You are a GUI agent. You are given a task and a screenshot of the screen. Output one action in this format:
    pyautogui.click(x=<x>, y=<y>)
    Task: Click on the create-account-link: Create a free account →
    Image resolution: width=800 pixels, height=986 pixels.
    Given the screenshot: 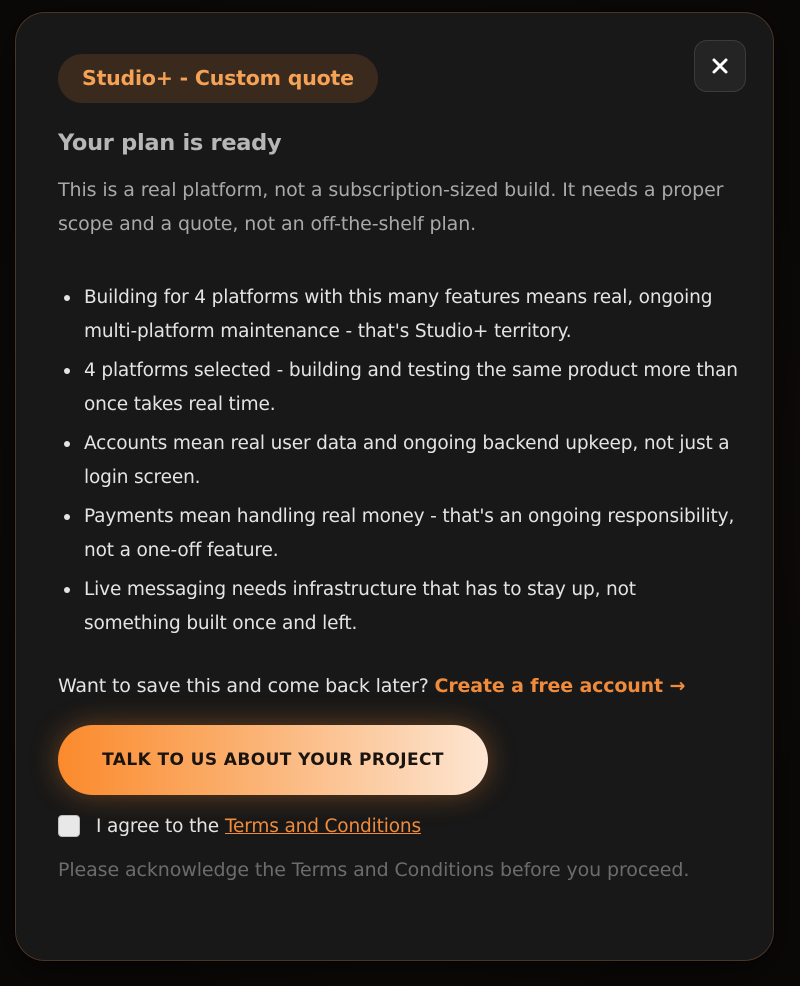 What is the action you would take?
    pyautogui.click(x=560, y=686)
    